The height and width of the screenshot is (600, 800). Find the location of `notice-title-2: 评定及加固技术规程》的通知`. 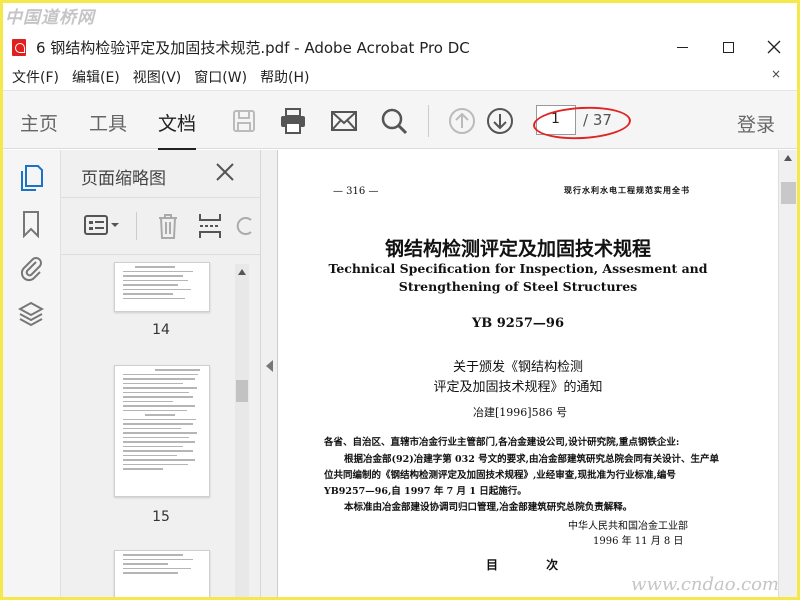

notice-title-2: 评定及加固技术规程》的通知 is located at coordinates (518, 387).